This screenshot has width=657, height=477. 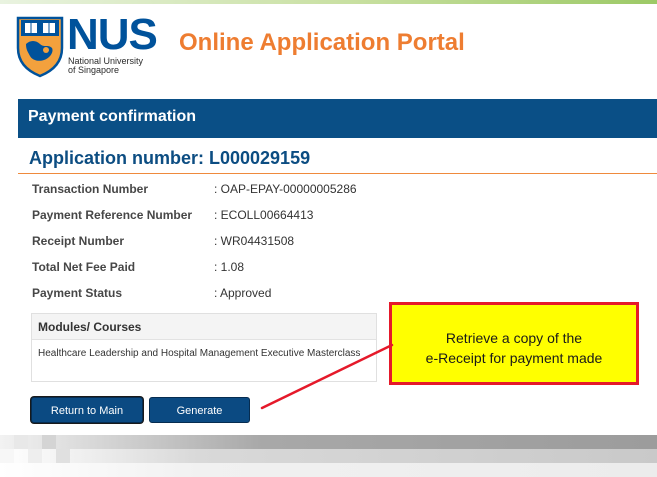 What do you see at coordinates (94, 70) in the screenshot?
I see `logo-subtitle-line2: of Singapore` at bounding box center [94, 70].